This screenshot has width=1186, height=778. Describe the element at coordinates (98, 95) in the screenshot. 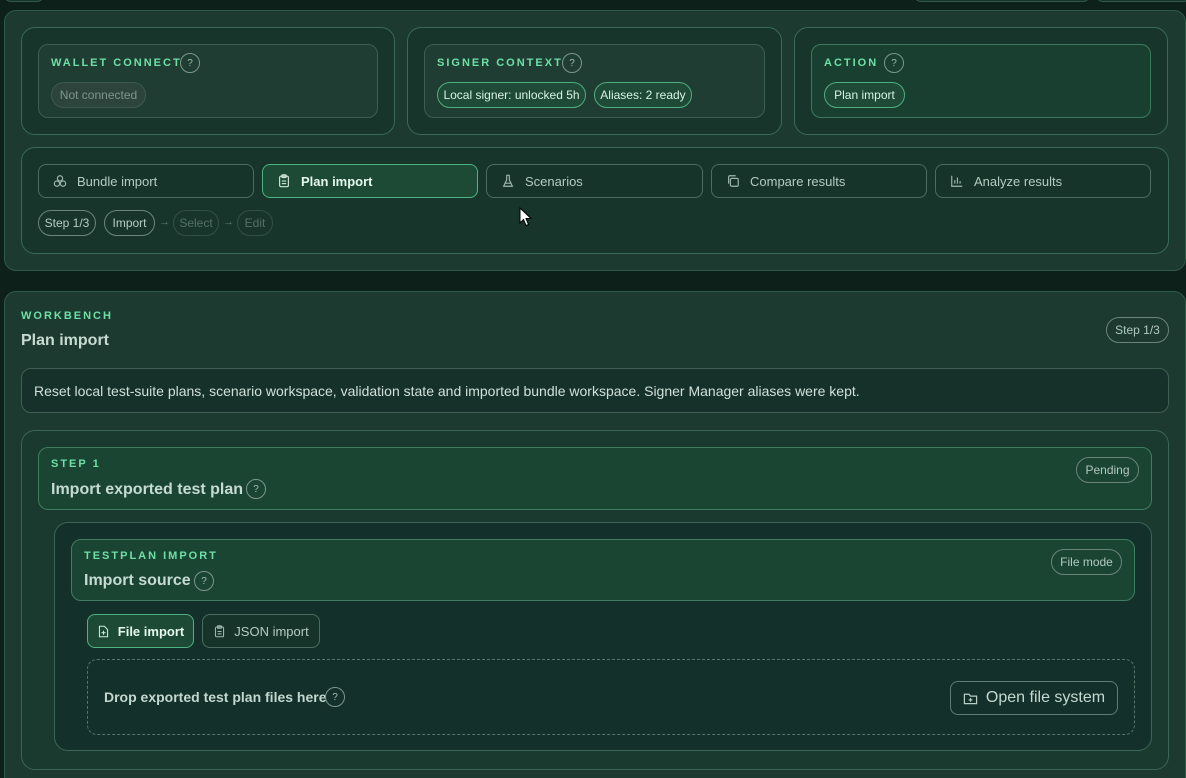

I see `wallet-status-badge: Not connected` at that location.